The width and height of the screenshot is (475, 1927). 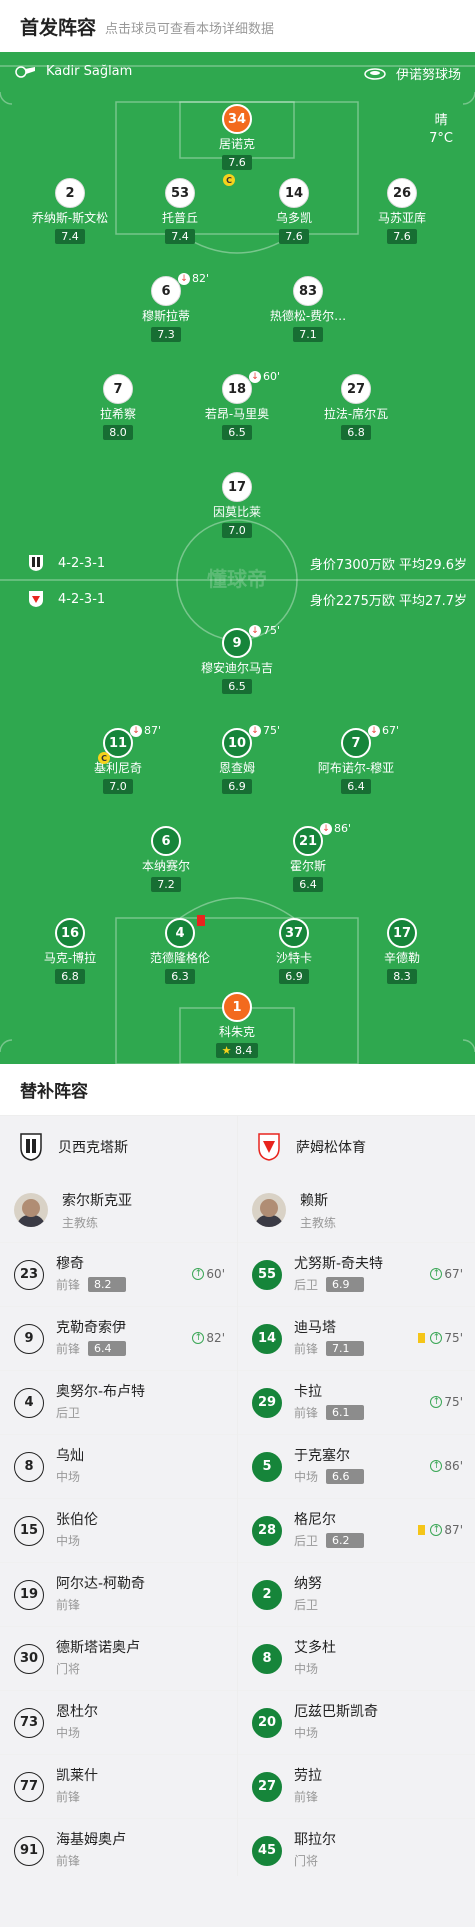 I want to click on bench-player: 15 张伯伦 中场, so click(x=118, y=1530).